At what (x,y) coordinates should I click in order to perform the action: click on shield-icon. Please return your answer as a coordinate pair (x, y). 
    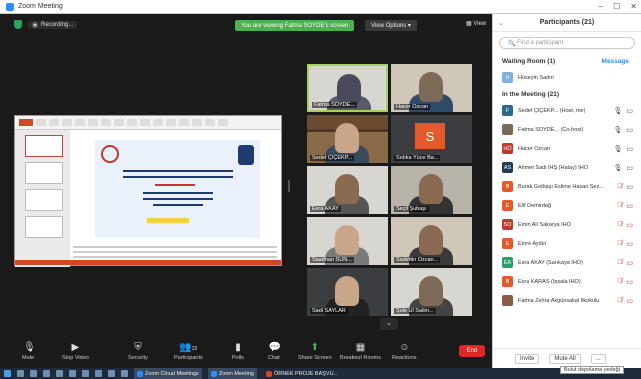
    Looking at the image, I should click on (18, 24).